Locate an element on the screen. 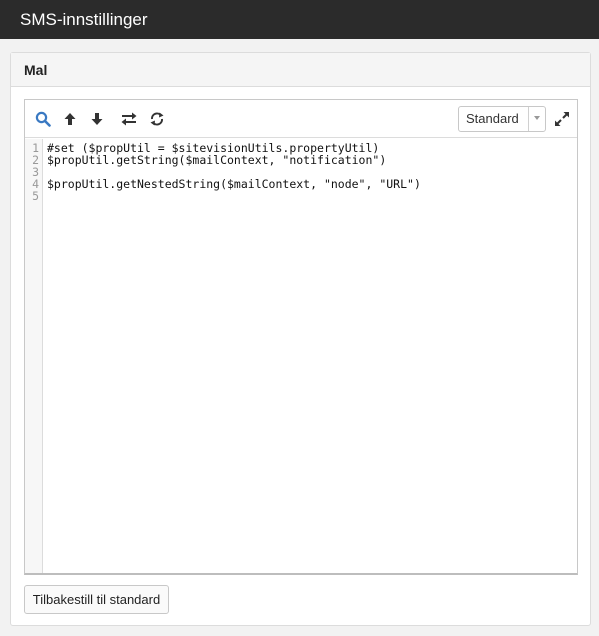  panel-title: Mal is located at coordinates (36, 70).